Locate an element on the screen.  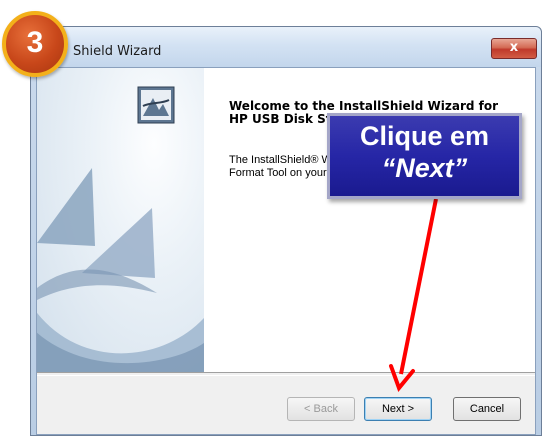
annotation-arrow is located at coordinates (413, 295).